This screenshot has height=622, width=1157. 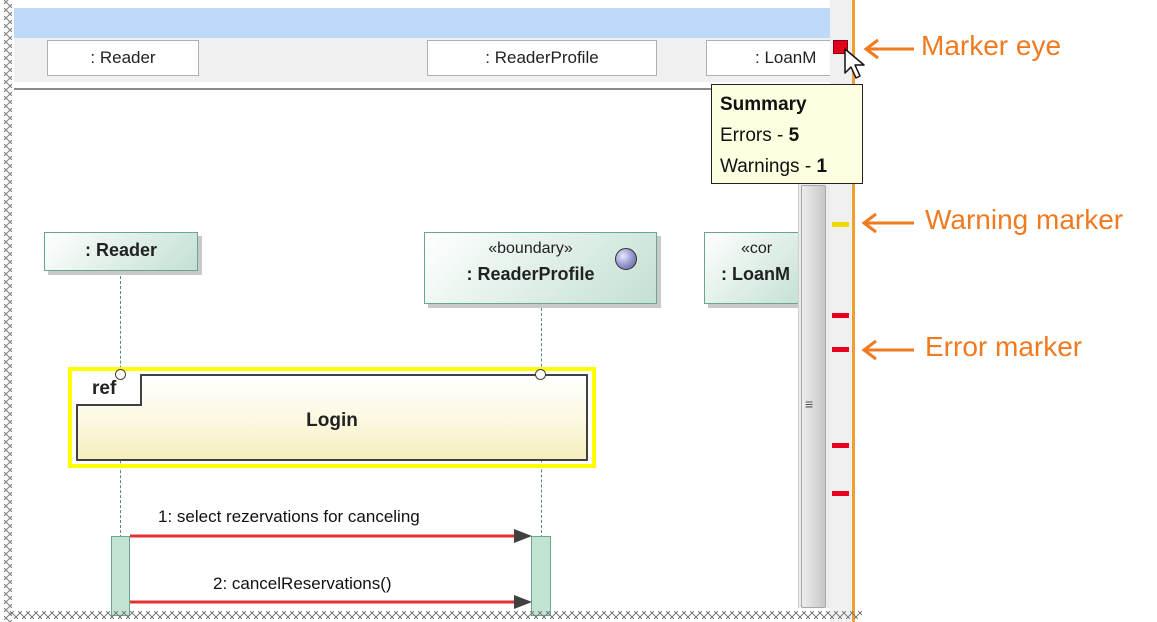 I want to click on ref-frame-login: Login, so click(x=332, y=417).